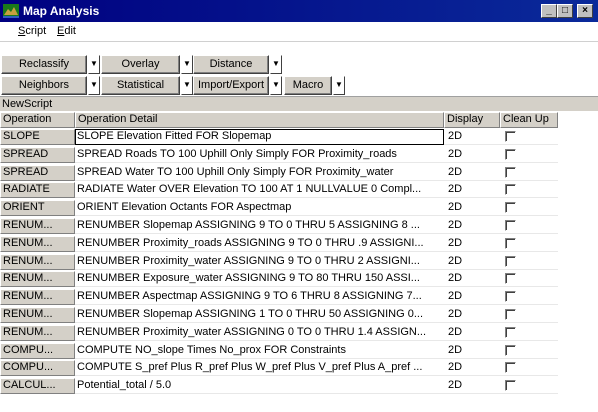  I want to click on macro-button: Macro, so click(308, 85).